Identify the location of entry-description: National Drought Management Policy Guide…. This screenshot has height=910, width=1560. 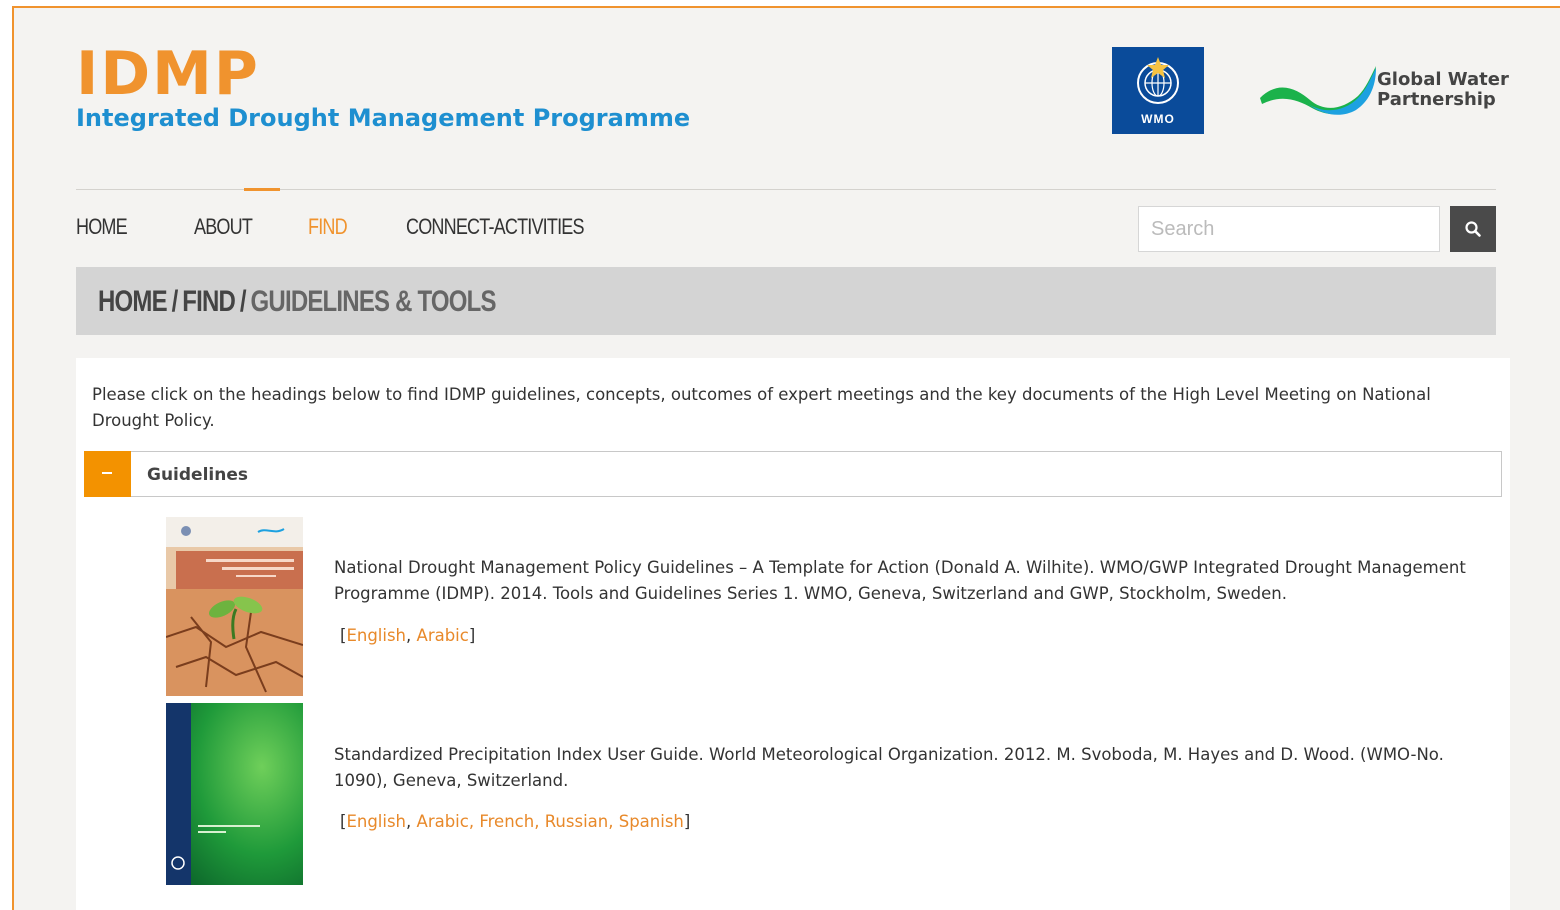
(900, 580).